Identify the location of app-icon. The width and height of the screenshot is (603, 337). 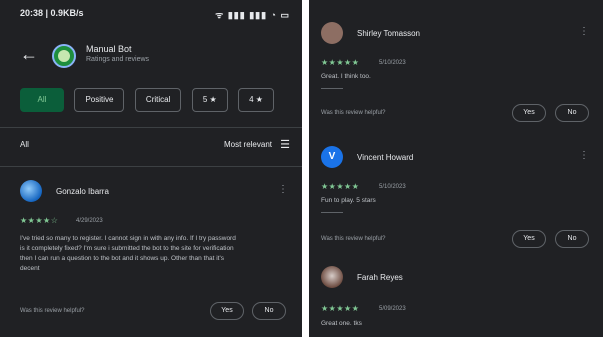
(64, 56).